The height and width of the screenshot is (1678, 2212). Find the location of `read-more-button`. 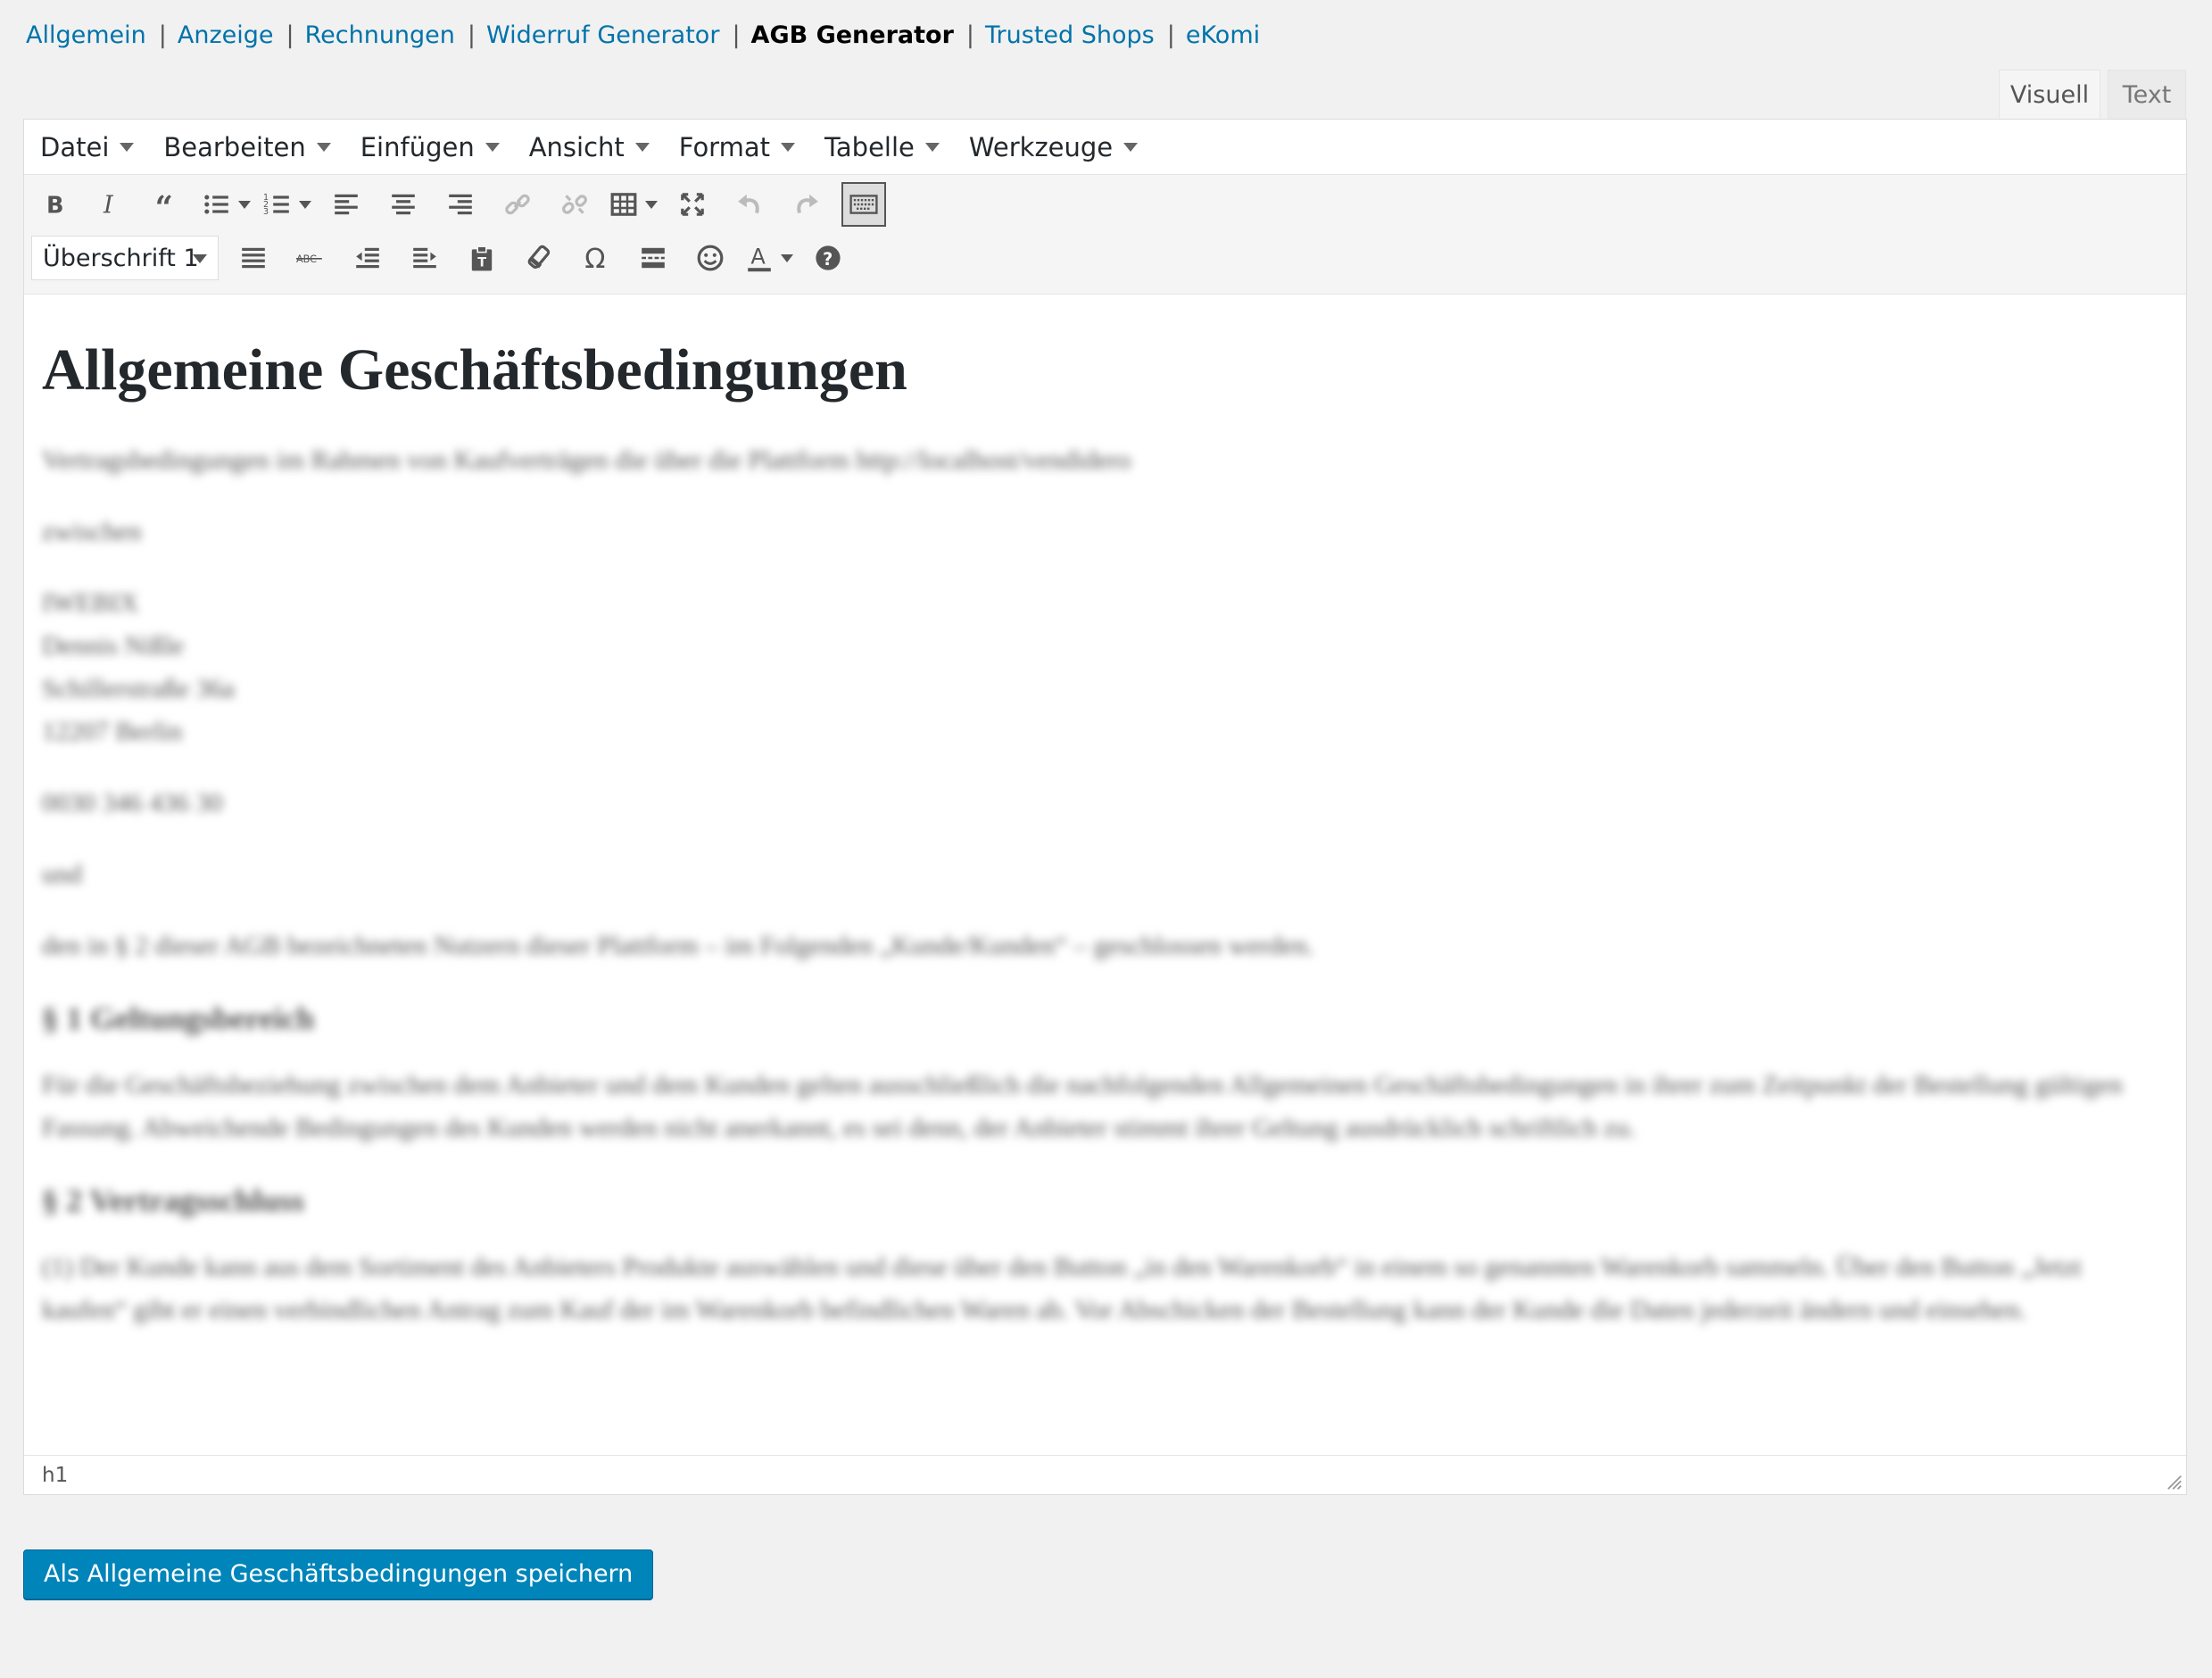

read-more-button is located at coordinates (653, 258).